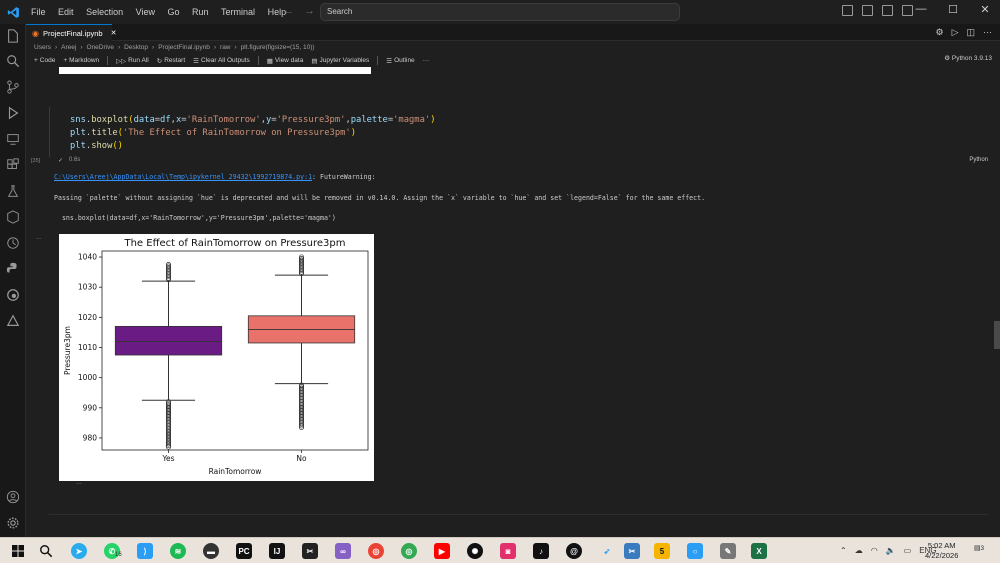 Image resolution: width=1000 pixels, height=563 pixels. I want to click on tab-projectfinal: ◉ ProjectFinal.ipynb ✕, so click(71, 32).